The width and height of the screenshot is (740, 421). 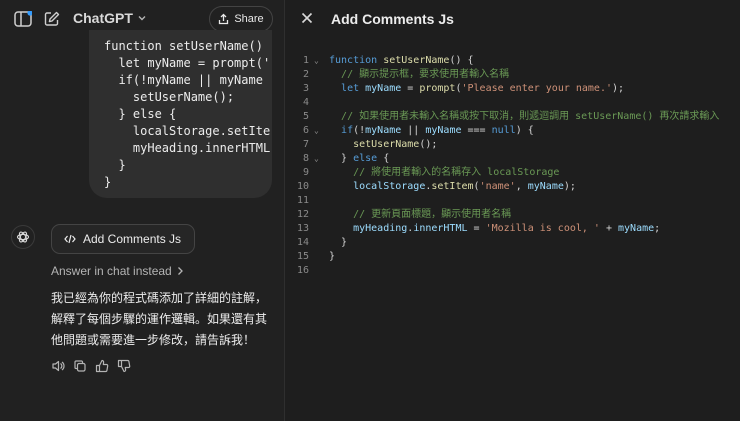 What do you see at coordinates (91, 366) in the screenshot?
I see `message-actions` at bounding box center [91, 366].